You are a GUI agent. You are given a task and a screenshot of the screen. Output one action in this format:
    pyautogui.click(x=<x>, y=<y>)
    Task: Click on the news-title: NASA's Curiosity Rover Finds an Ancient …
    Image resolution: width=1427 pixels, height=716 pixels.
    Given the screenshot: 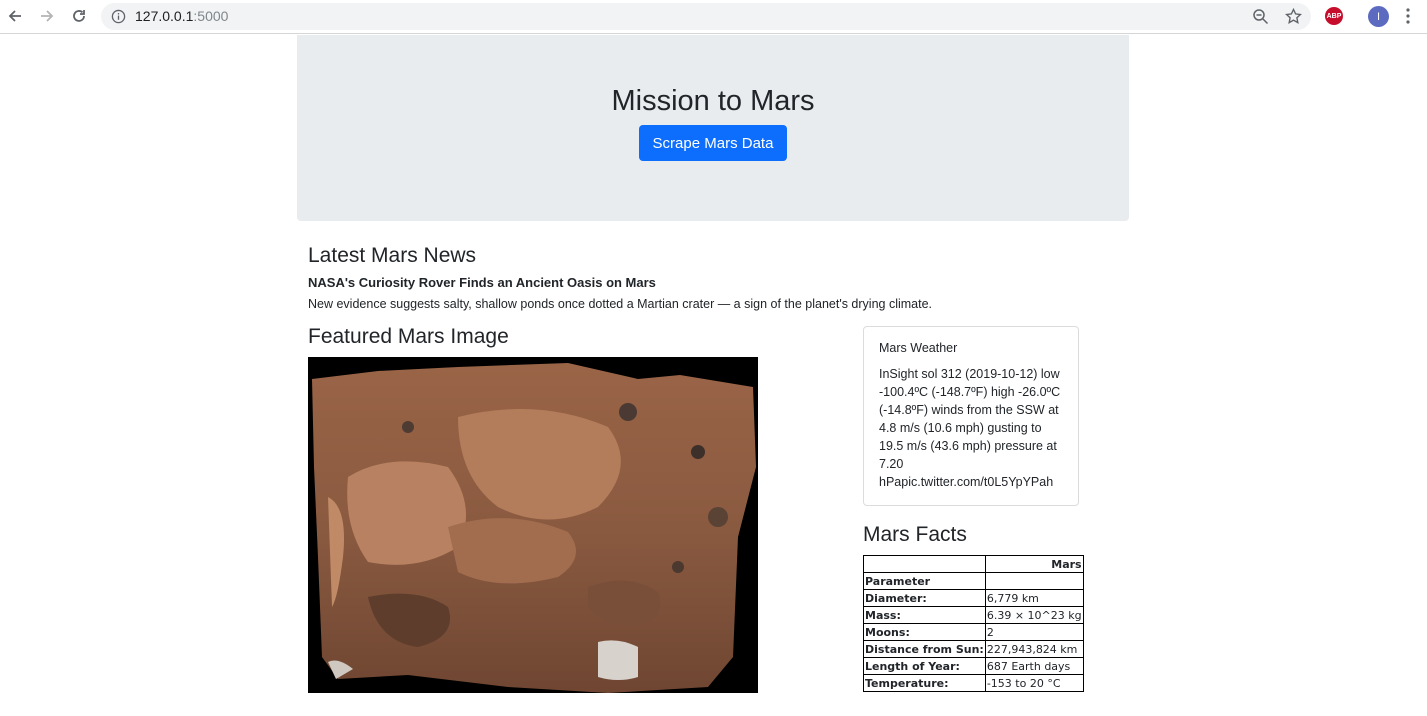 What is the action you would take?
    pyautogui.click(x=482, y=282)
    